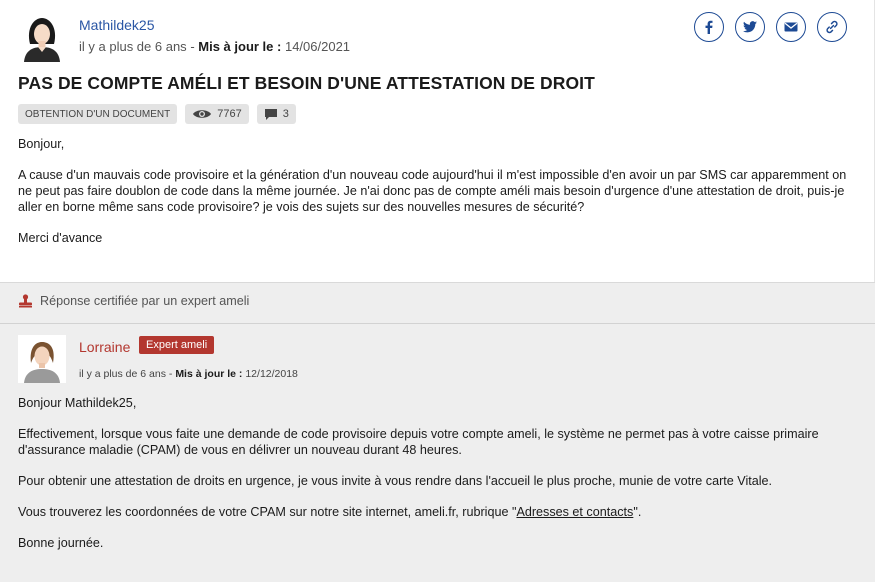  I want to click on share-facebook-button, so click(709, 27).